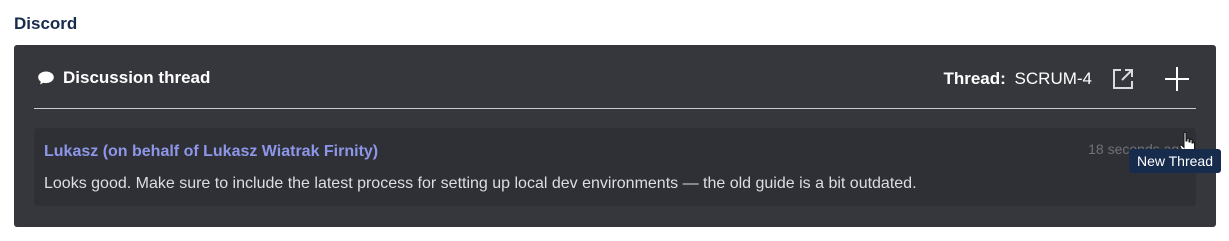  Describe the element at coordinates (1175, 161) in the screenshot. I see `new-thread-tooltip: New Thread` at that location.